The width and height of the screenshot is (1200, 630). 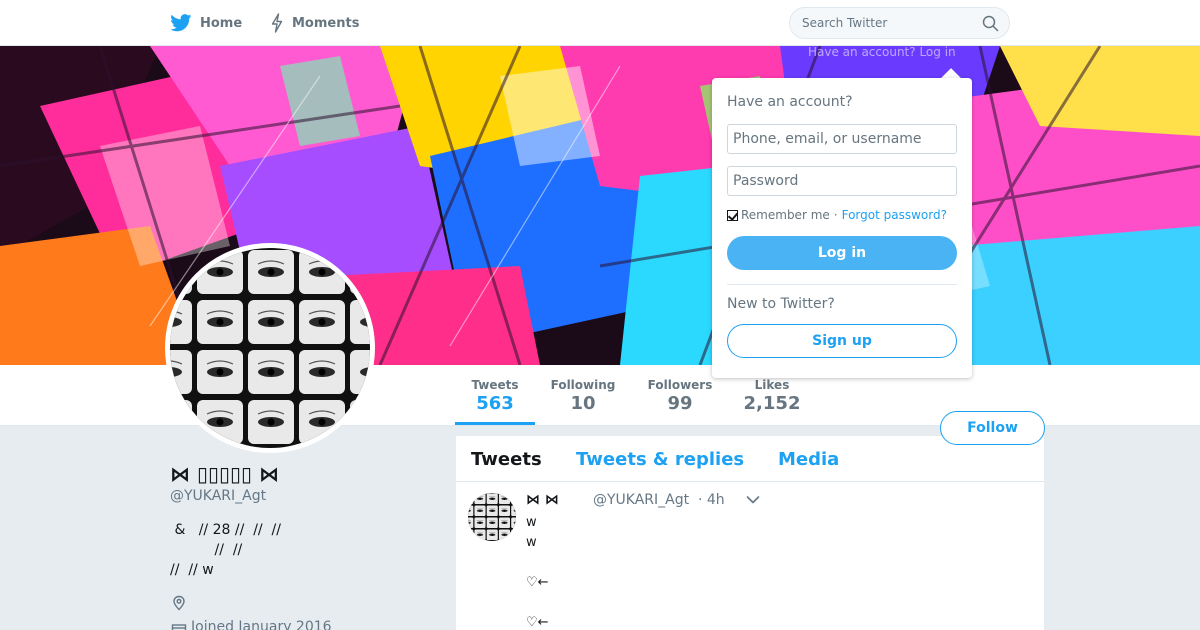 I want to click on stat-likes-label: Likes, so click(x=772, y=385).